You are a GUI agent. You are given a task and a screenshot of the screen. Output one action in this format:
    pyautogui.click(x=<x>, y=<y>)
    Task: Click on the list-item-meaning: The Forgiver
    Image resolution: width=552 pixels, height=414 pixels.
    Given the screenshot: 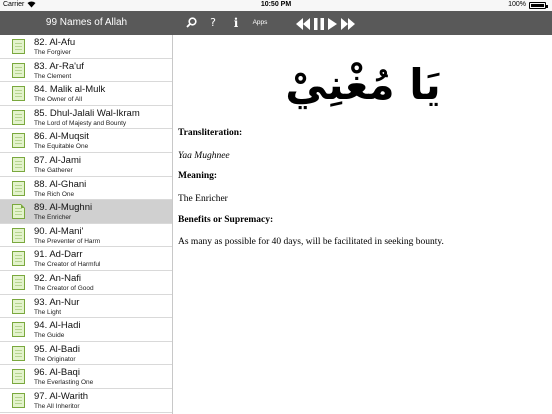 What is the action you would take?
    pyautogui.click(x=52, y=52)
    